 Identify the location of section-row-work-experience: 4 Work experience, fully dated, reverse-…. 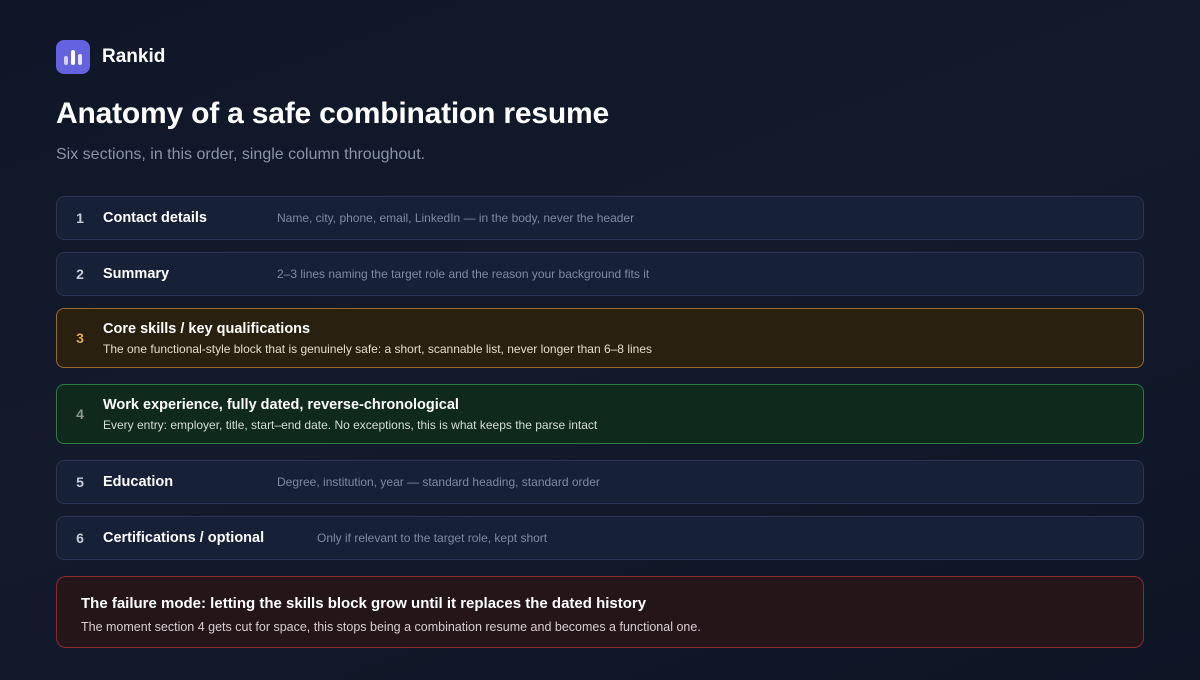
(600, 414).